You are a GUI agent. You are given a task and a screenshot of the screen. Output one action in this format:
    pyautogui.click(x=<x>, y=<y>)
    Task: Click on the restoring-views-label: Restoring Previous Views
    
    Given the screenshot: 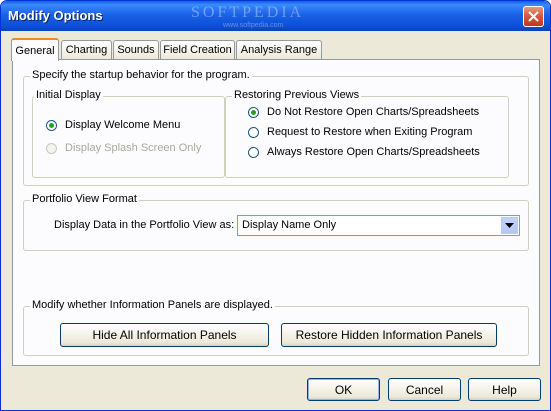 What is the action you would take?
    pyautogui.click(x=297, y=95)
    